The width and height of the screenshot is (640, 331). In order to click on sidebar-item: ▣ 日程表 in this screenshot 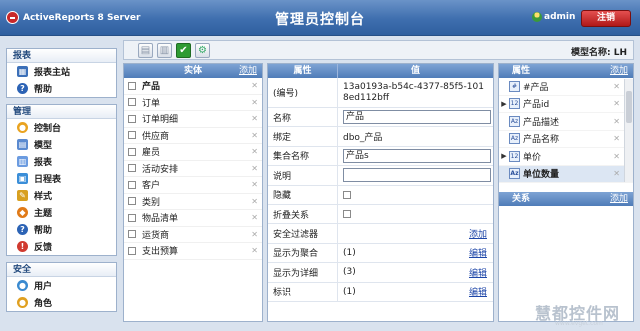, I will do `click(61, 178)`.